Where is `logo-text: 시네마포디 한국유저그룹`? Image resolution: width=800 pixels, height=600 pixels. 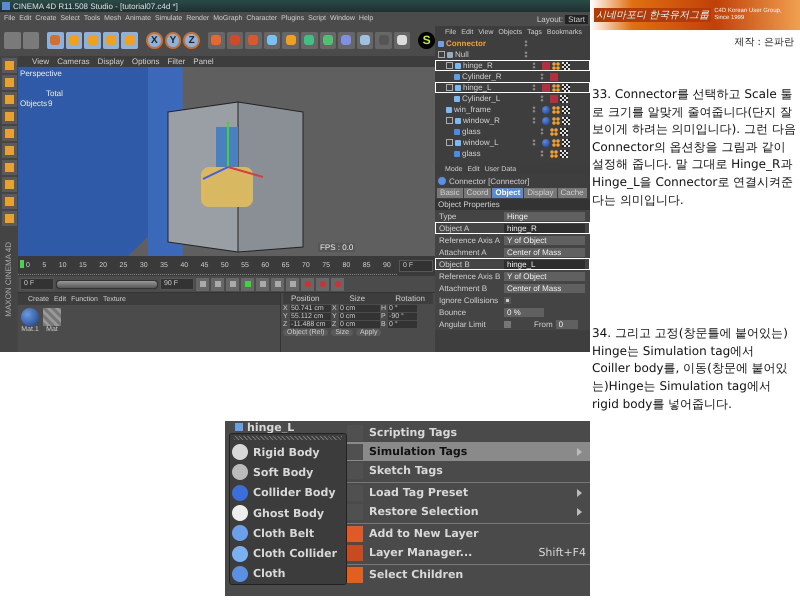
logo-text: 시네마포디 한국유저그룹 is located at coordinates (653, 15).